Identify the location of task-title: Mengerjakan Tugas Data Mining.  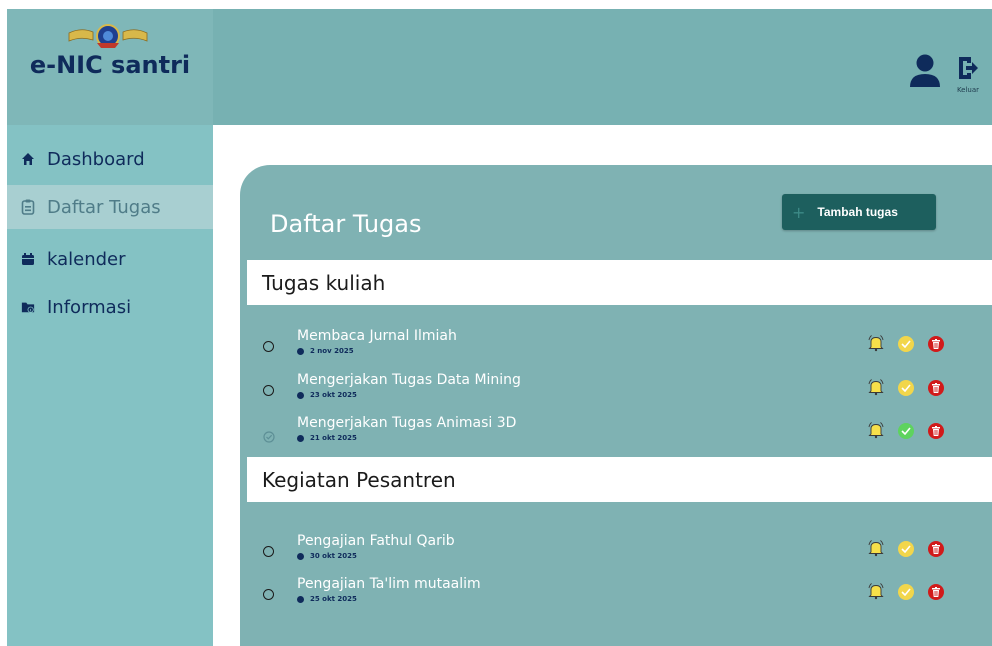
(409, 380).